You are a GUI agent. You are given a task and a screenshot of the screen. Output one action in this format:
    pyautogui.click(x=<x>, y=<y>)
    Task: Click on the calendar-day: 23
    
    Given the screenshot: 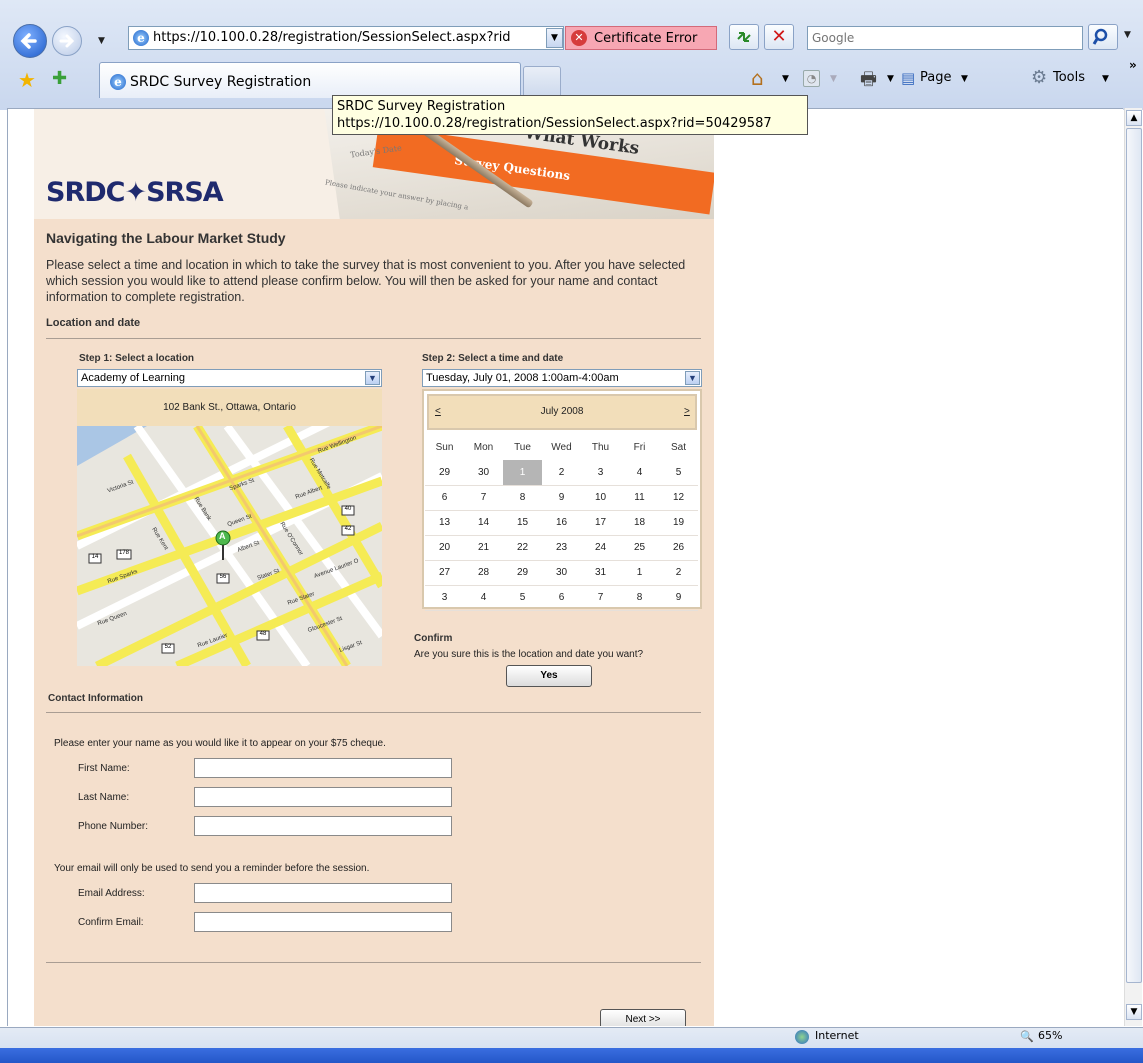 What is the action you would take?
    pyautogui.click(x=561, y=548)
    